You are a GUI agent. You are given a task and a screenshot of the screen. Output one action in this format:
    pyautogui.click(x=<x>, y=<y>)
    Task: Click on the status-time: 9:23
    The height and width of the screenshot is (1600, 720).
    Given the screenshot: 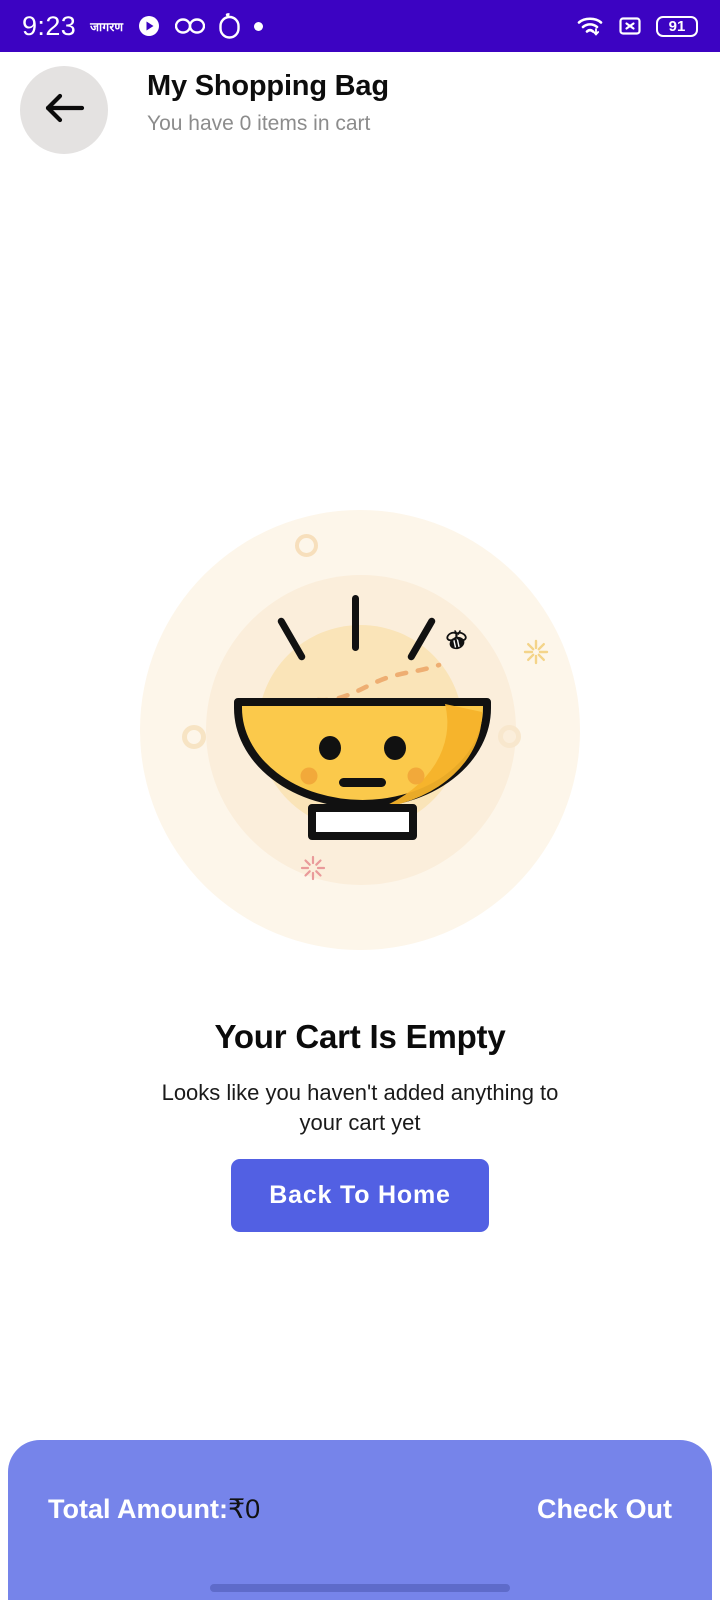 What is the action you would take?
    pyautogui.click(x=49, y=25)
    